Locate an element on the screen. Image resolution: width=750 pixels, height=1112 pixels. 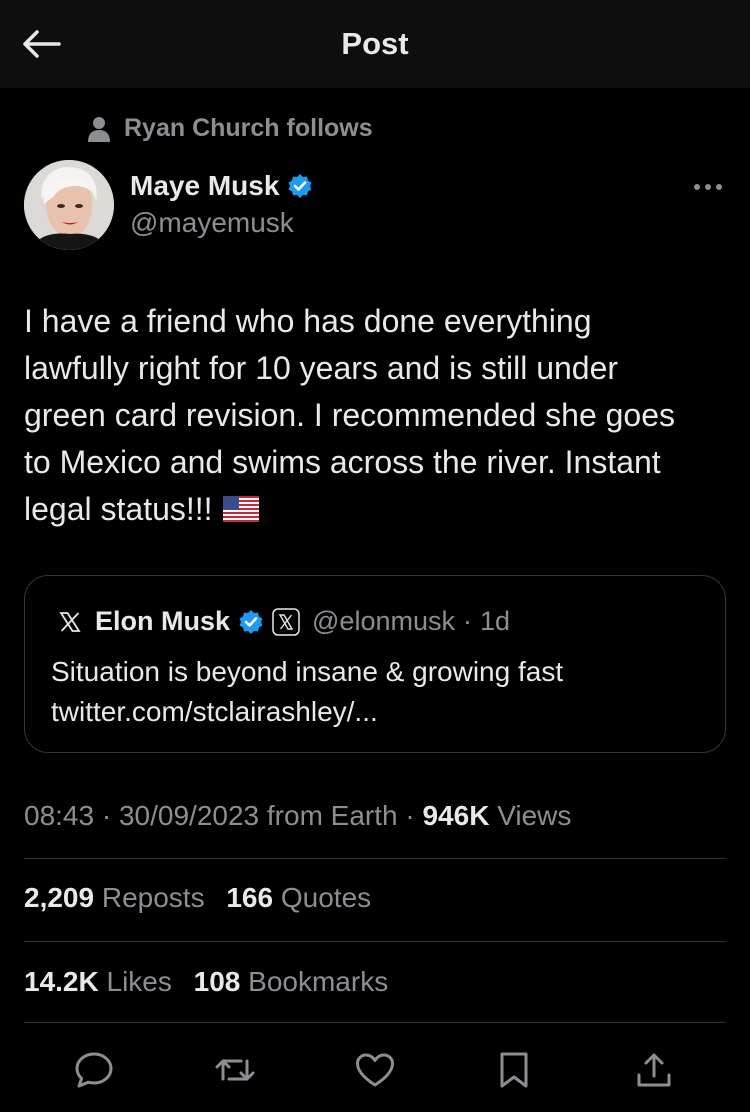
bookmark-button is located at coordinates (514, 1070).